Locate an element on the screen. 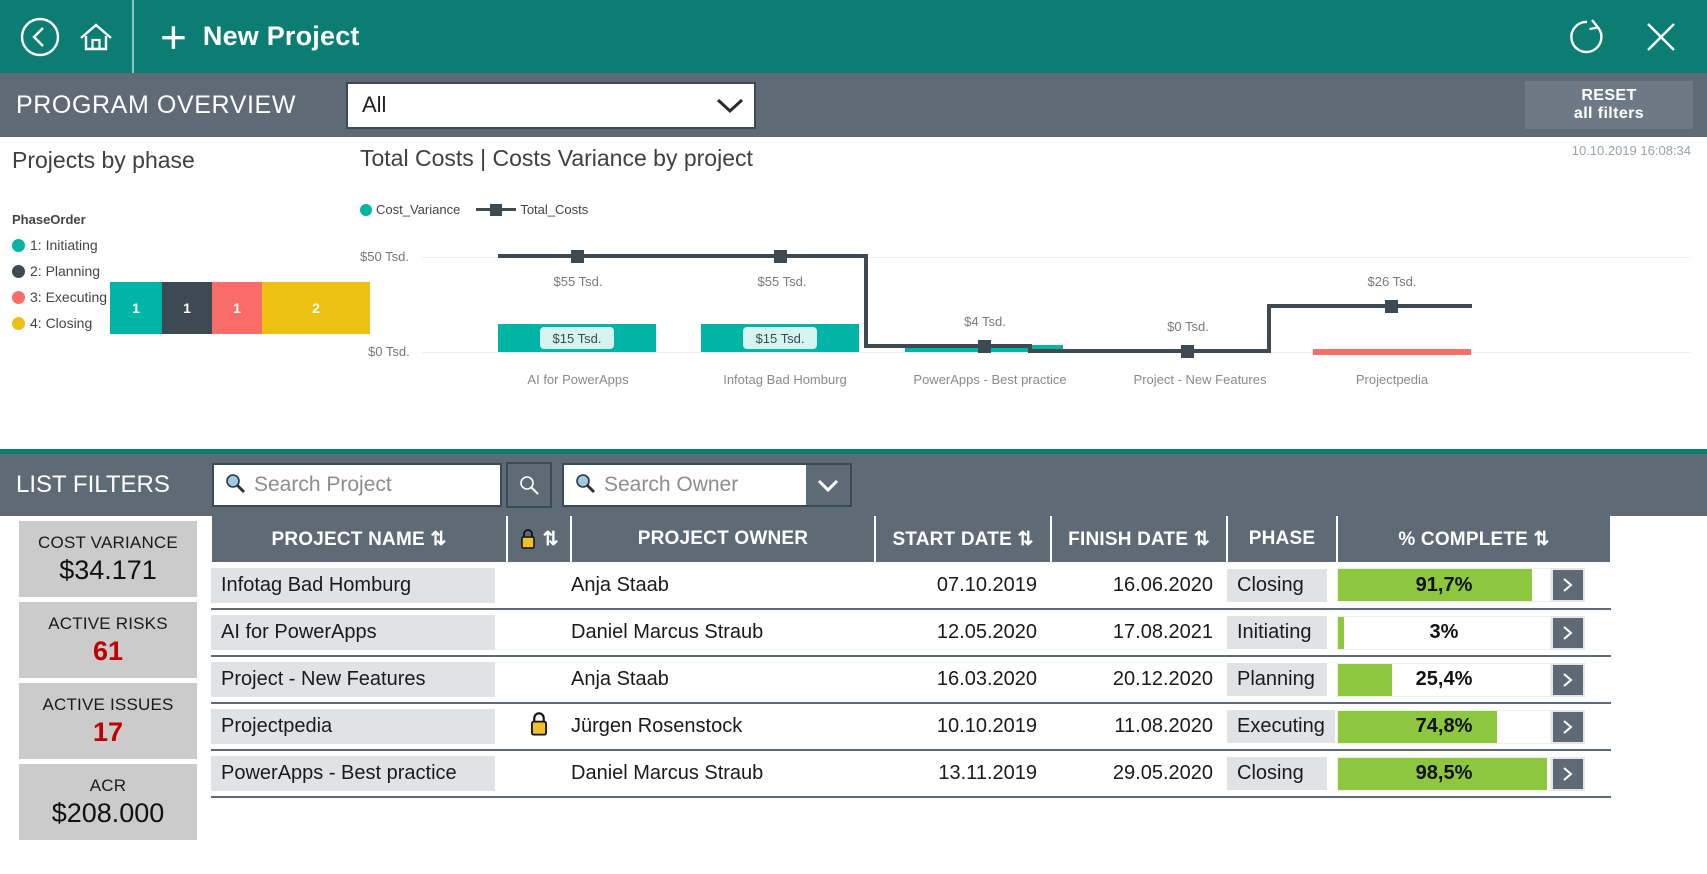 Image resolution: width=1707 pixels, height=874 pixels. legend-dot-initiating is located at coordinates (18, 245).